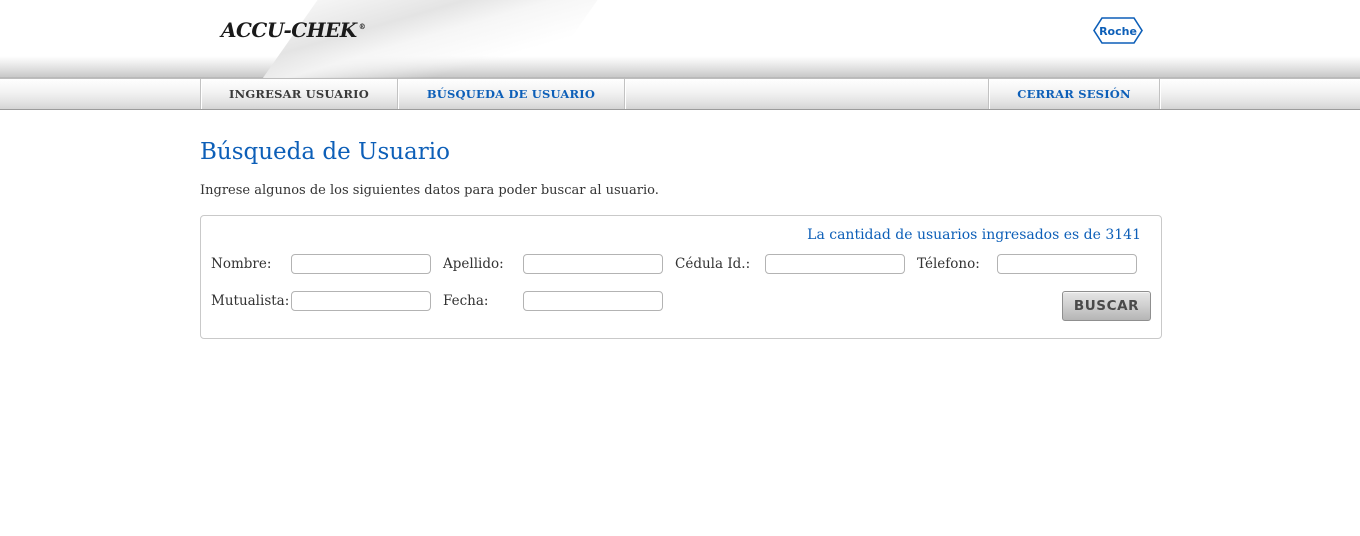  Describe the element at coordinates (1106, 306) in the screenshot. I see `buscar-button: BUSCAR` at that location.